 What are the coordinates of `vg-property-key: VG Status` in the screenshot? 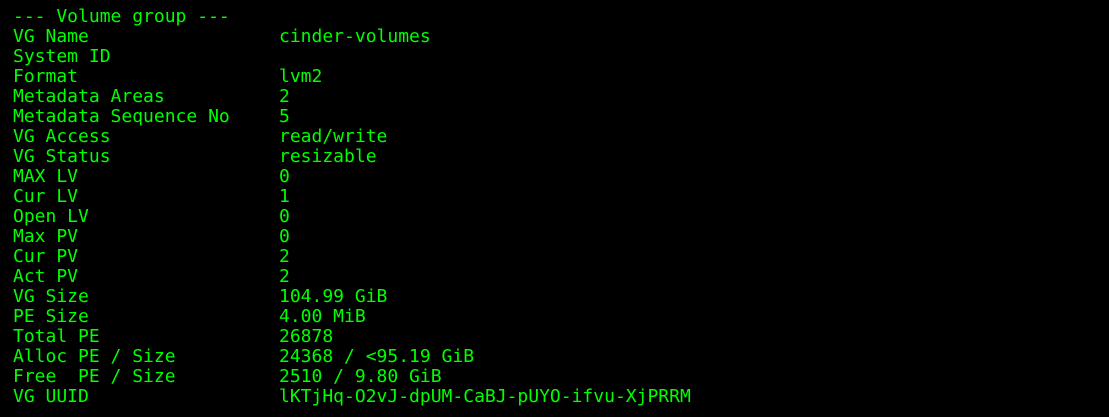 It's located at (62, 156).